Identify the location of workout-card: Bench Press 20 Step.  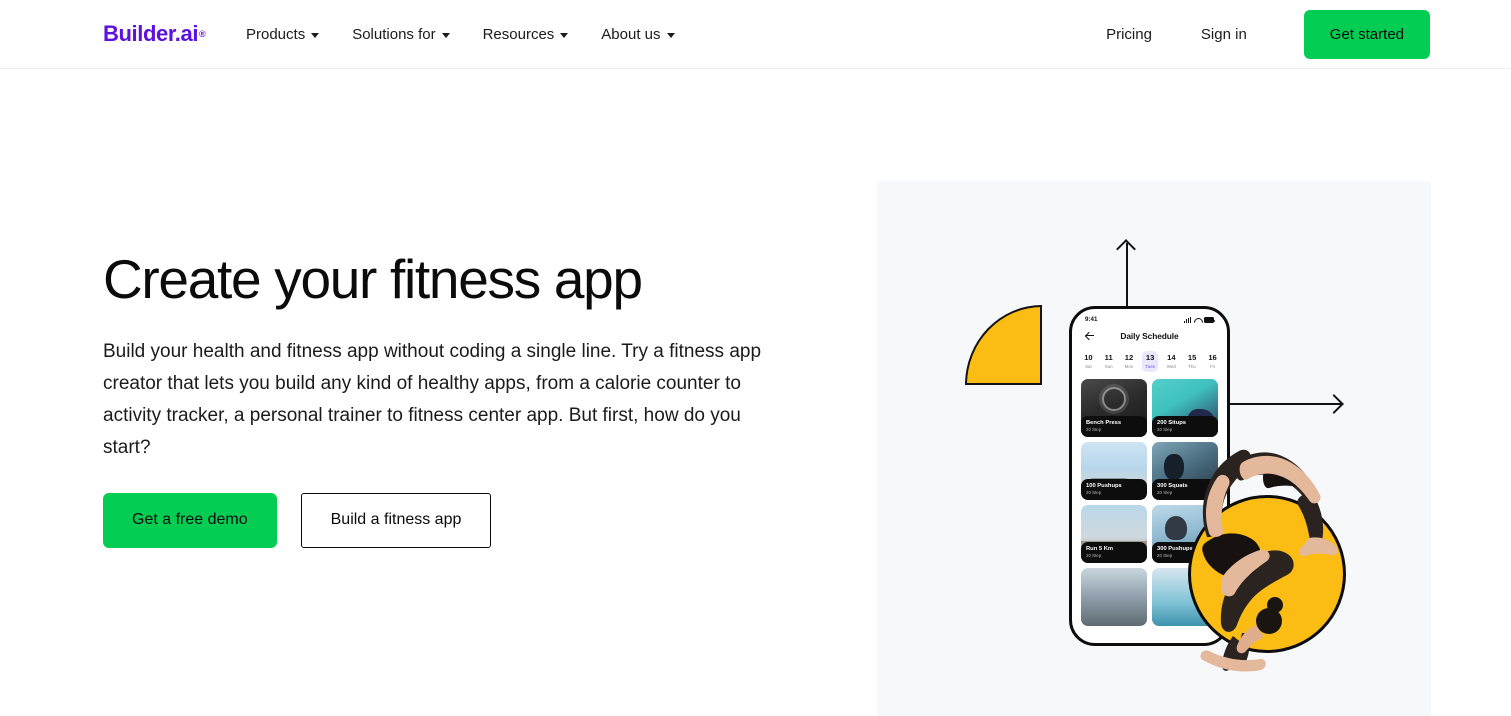
(1114, 408).